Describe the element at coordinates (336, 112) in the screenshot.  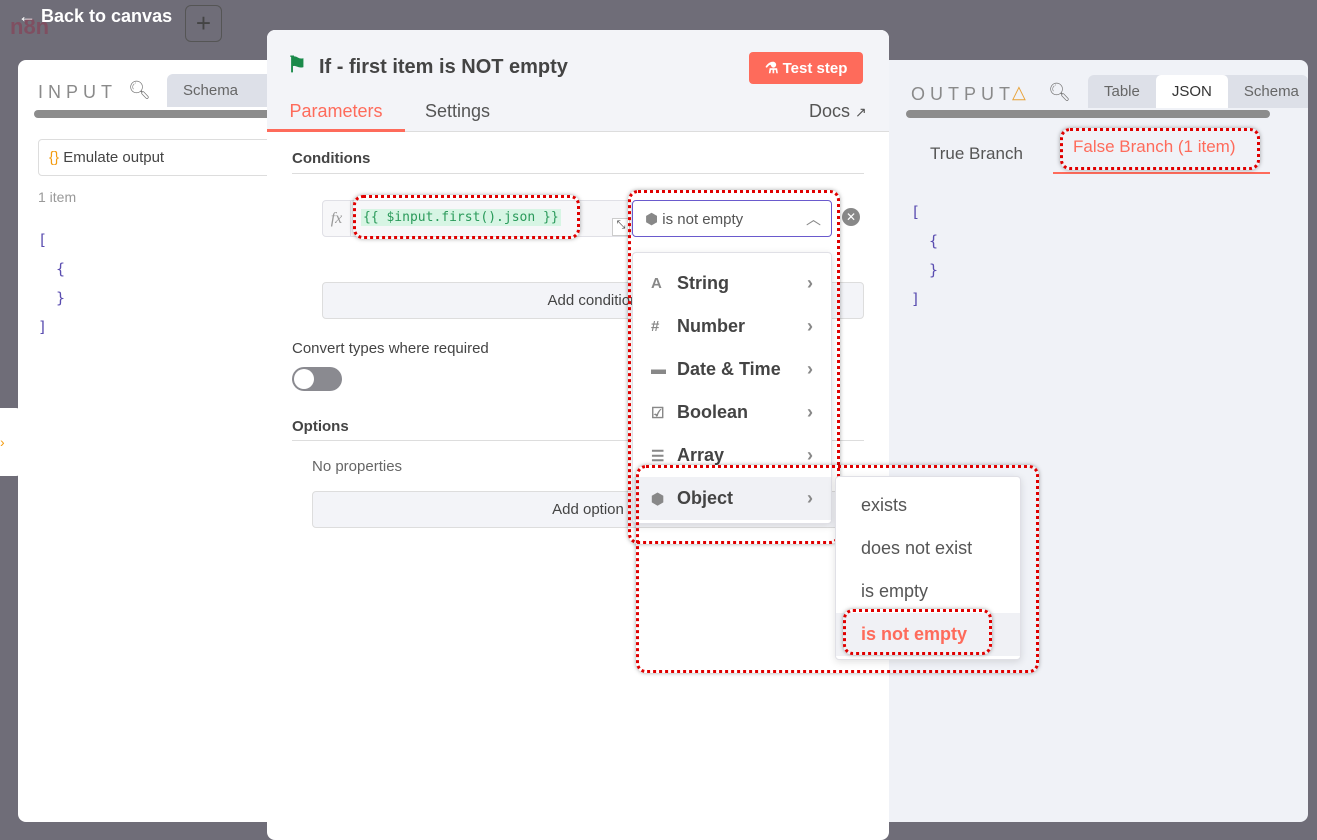
I see `tab-parameters: Parameters` at that location.